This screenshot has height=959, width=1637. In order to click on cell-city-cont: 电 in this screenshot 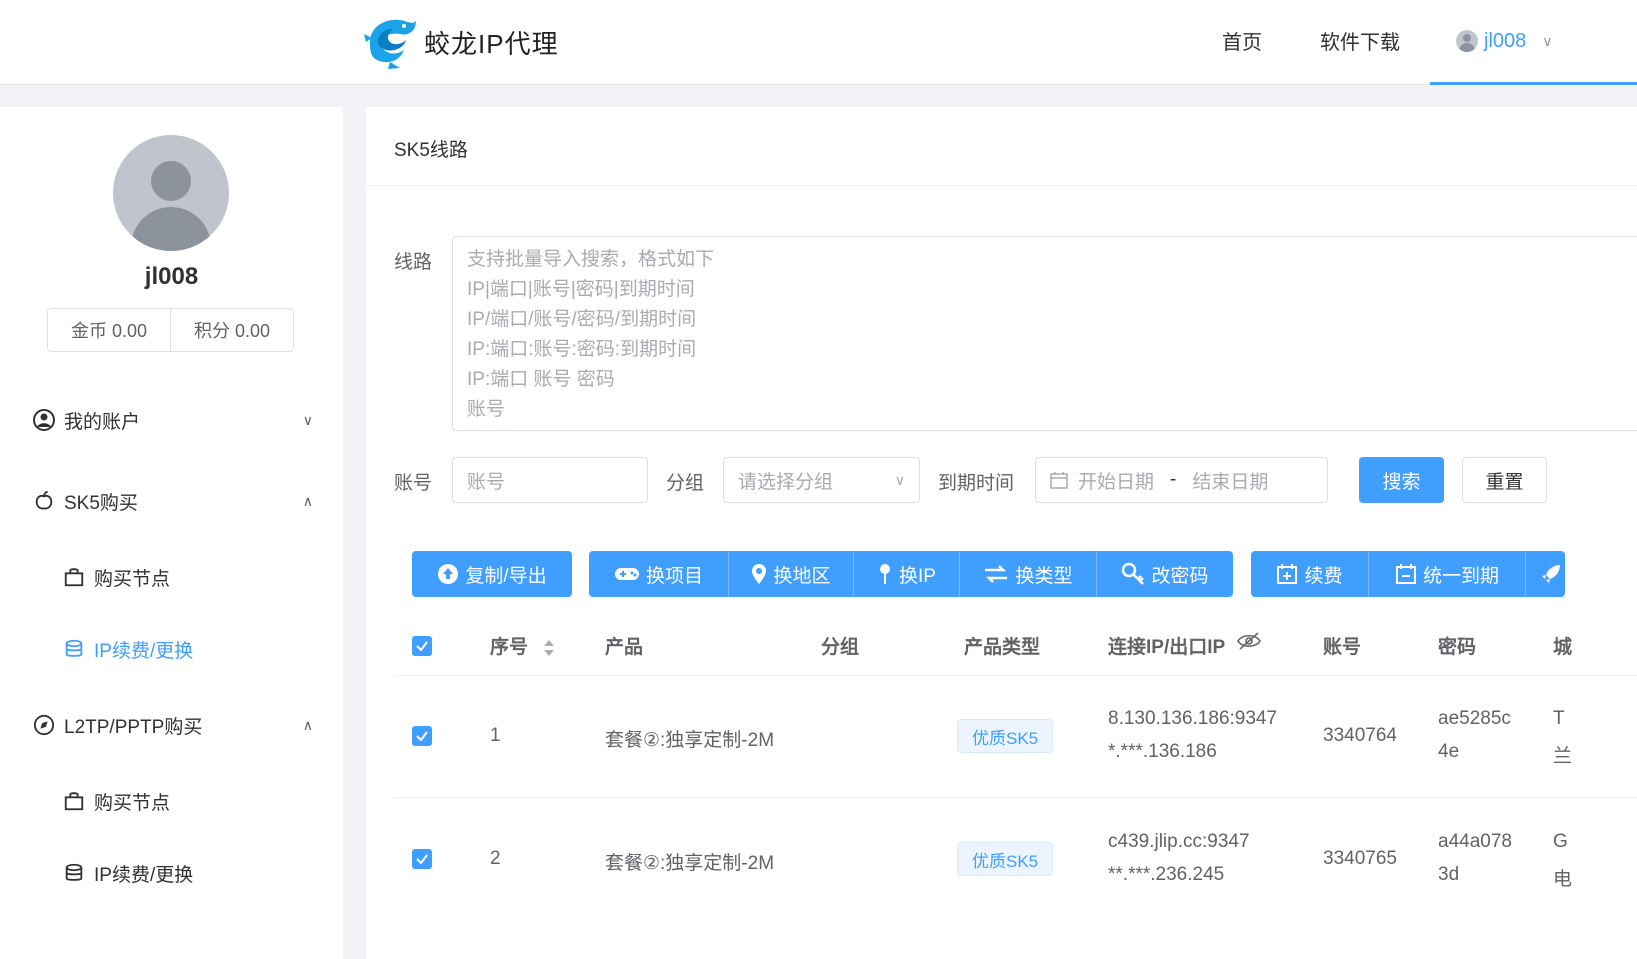, I will do `click(1563, 879)`.